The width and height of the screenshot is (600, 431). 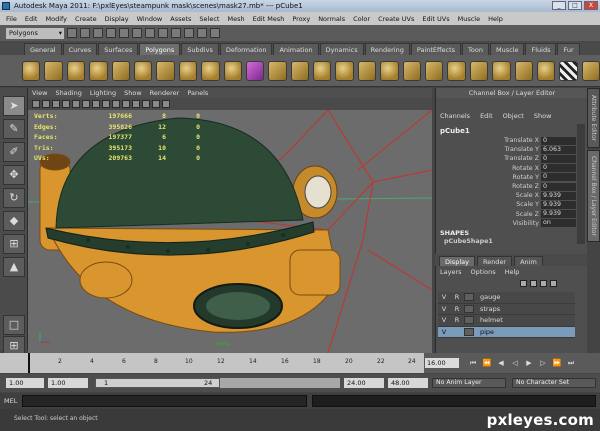 What do you see at coordinates (364, 383) in the screenshot?
I see `playback-end-field: 24.00` at bounding box center [364, 383].